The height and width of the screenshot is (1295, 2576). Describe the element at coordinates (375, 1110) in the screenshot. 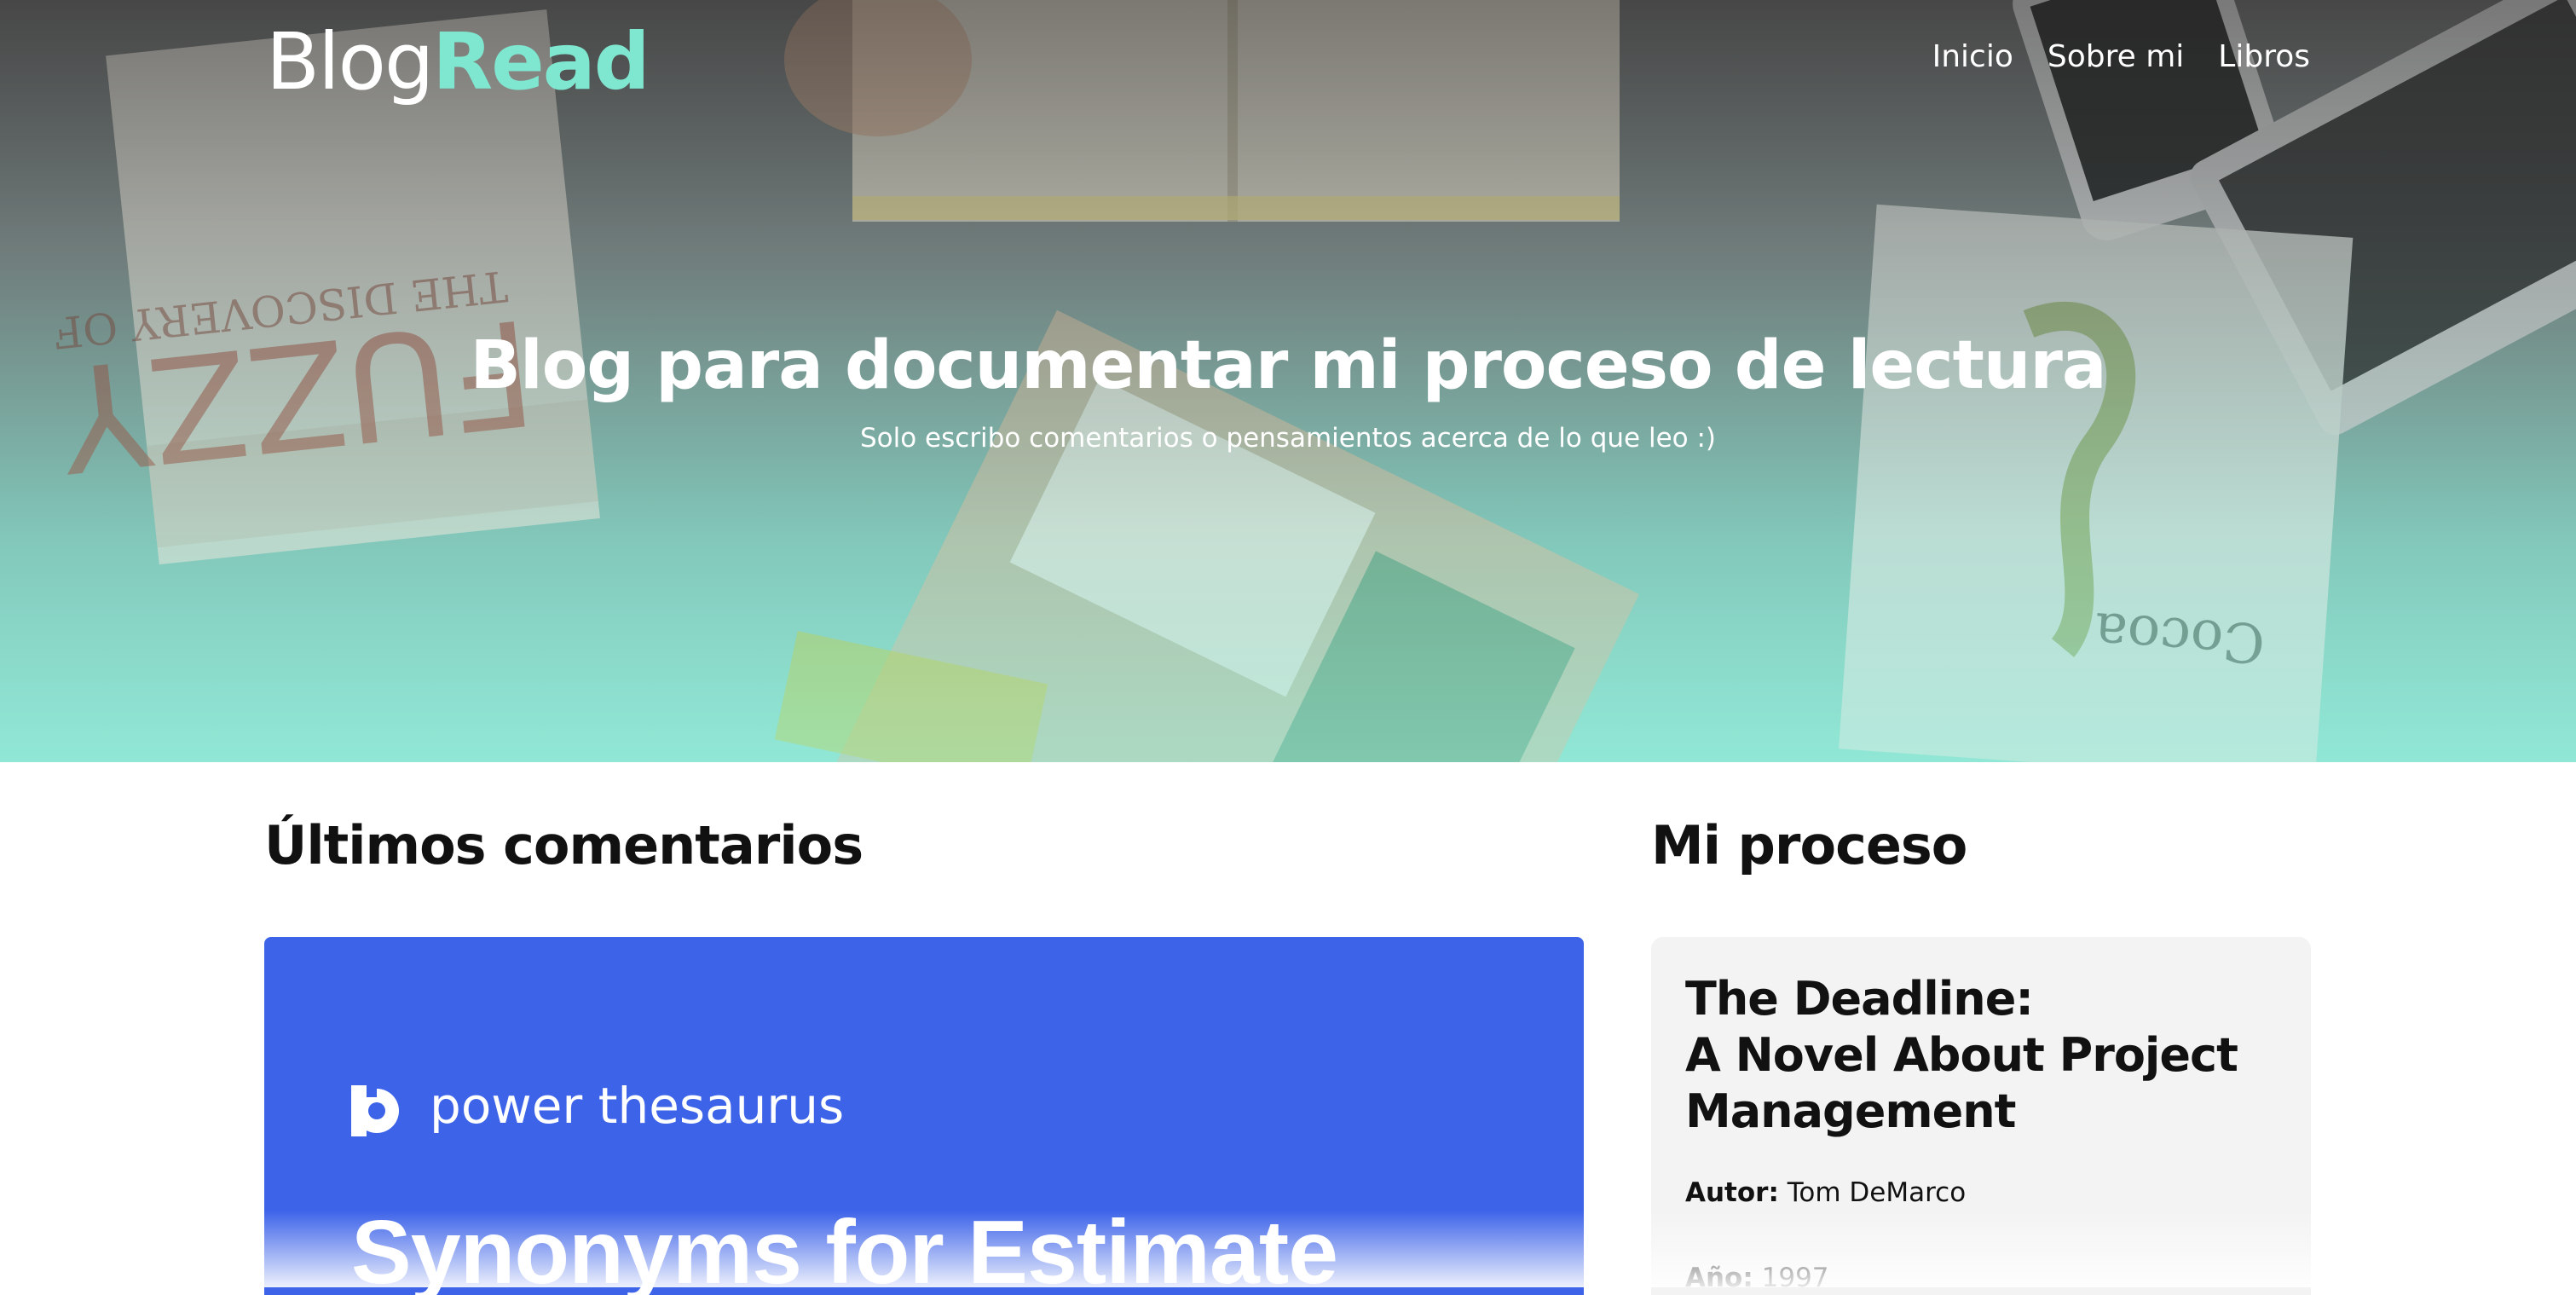

I see `power-thesaurus-logo-icon` at that location.